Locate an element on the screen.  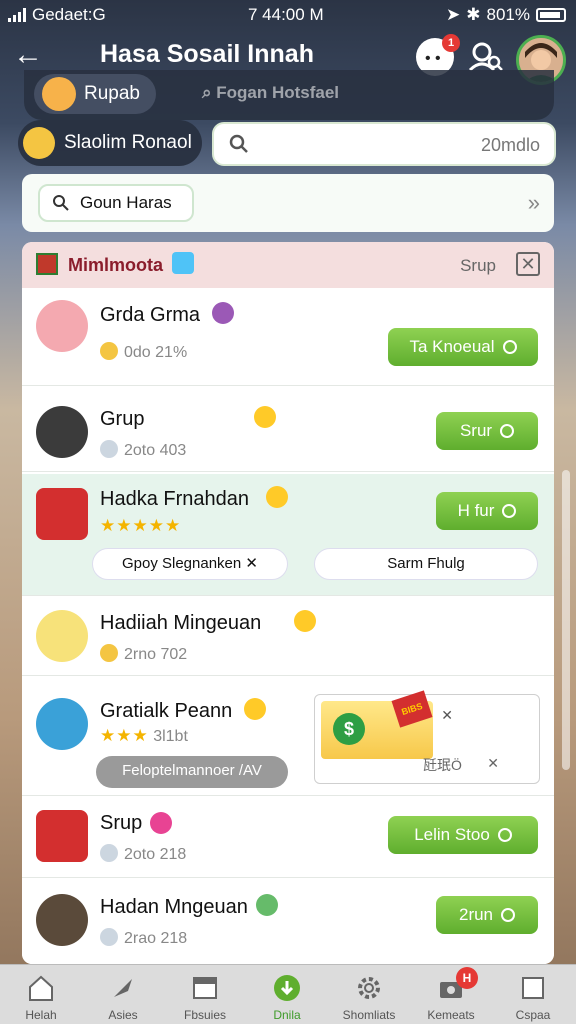
item-meta-text: 2rno 702 is located at coordinates (156, 654).